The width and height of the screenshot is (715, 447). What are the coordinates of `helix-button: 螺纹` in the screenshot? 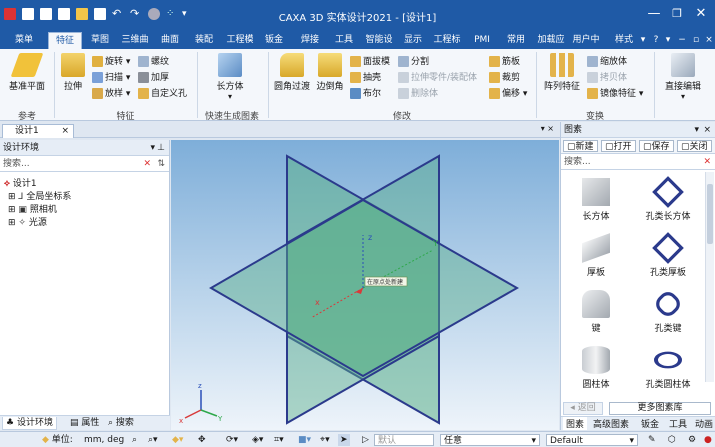 It's located at (153, 62).